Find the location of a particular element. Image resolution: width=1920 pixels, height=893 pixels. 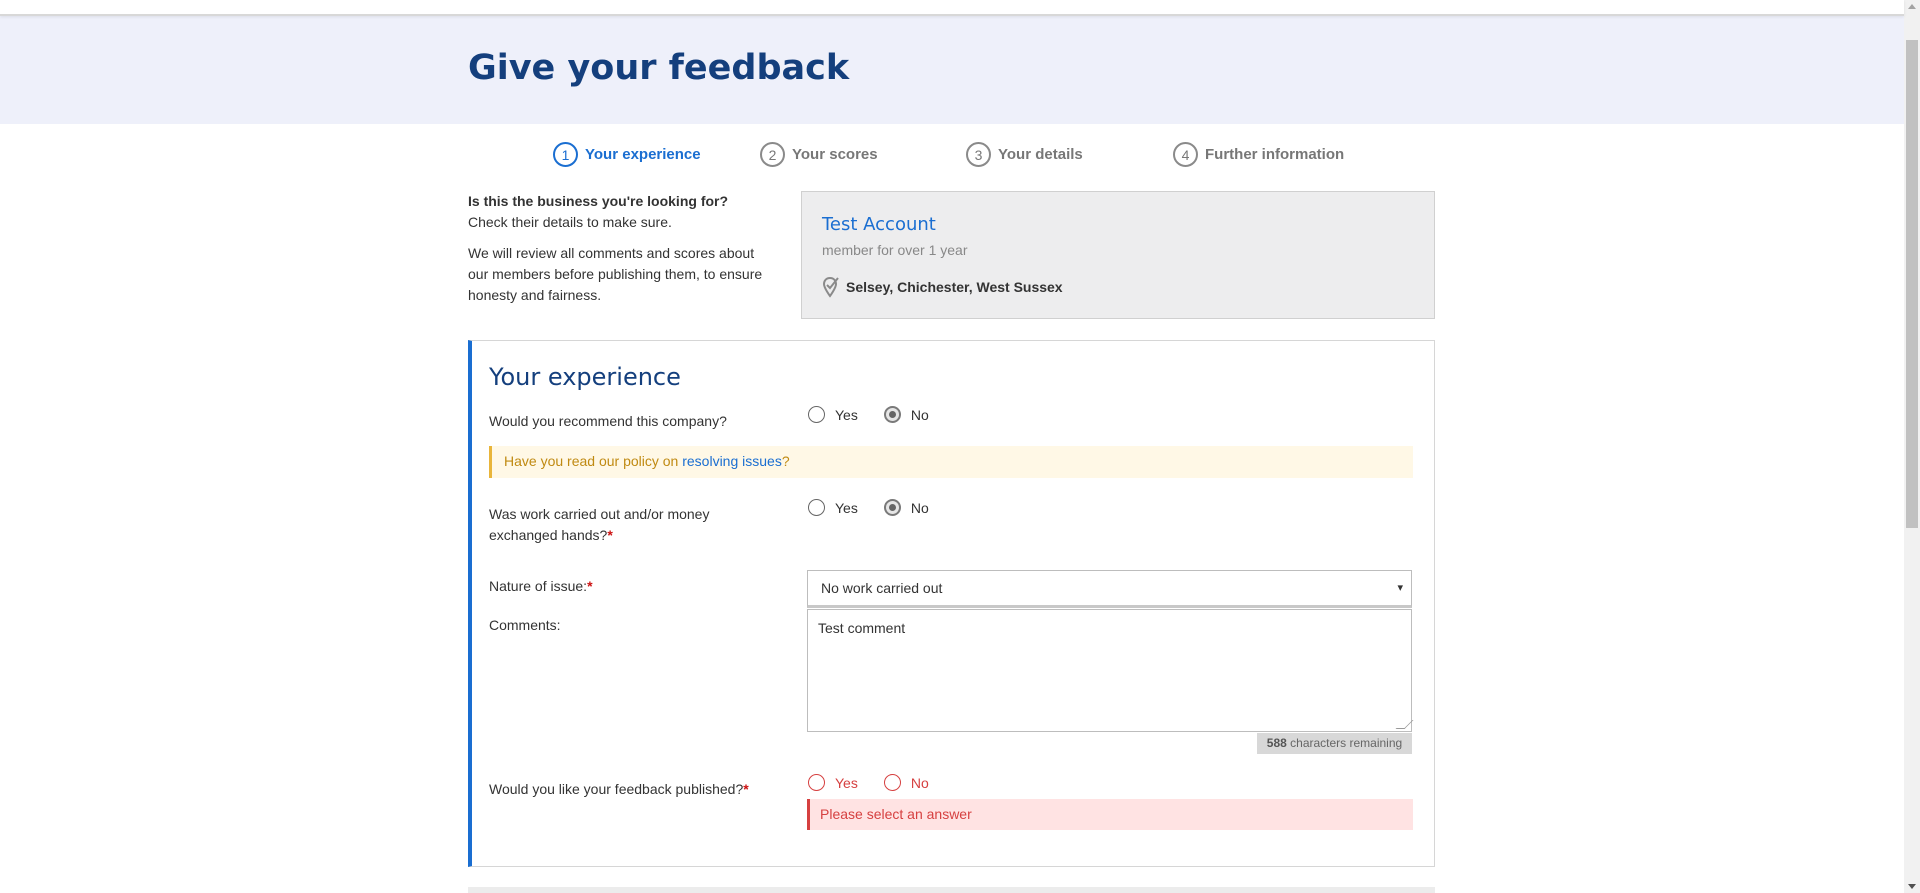

scroll-down-arrow-icon is located at coordinates (1912, 886).